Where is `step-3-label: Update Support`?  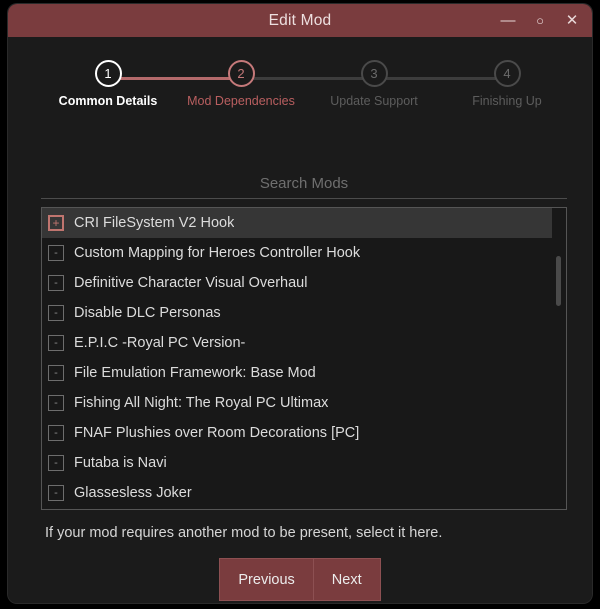 step-3-label: Update Support is located at coordinates (374, 101).